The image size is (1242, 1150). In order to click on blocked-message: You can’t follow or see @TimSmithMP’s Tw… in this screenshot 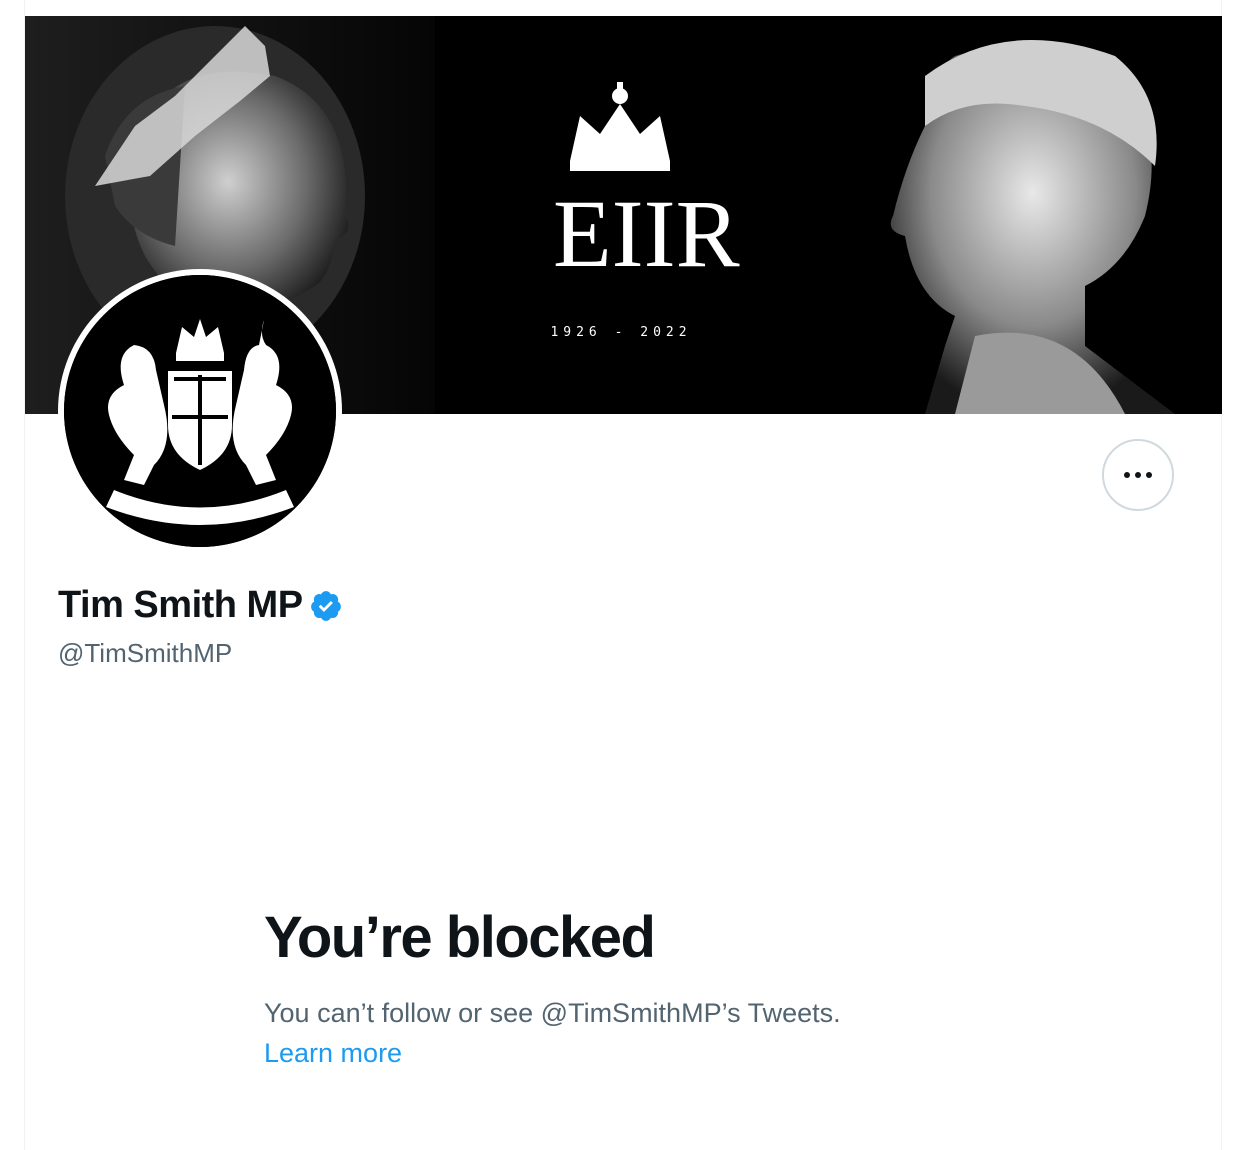, I will do `click(552, 1013)`.